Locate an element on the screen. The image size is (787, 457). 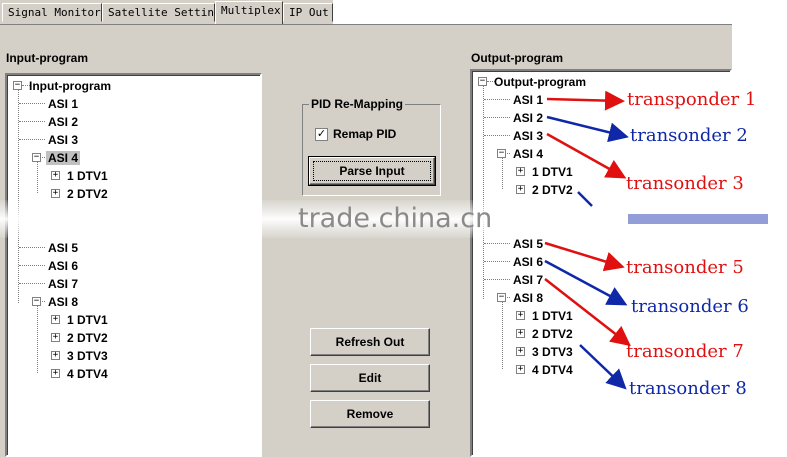
arrow-asi6 is located at coordinates (586, 282).